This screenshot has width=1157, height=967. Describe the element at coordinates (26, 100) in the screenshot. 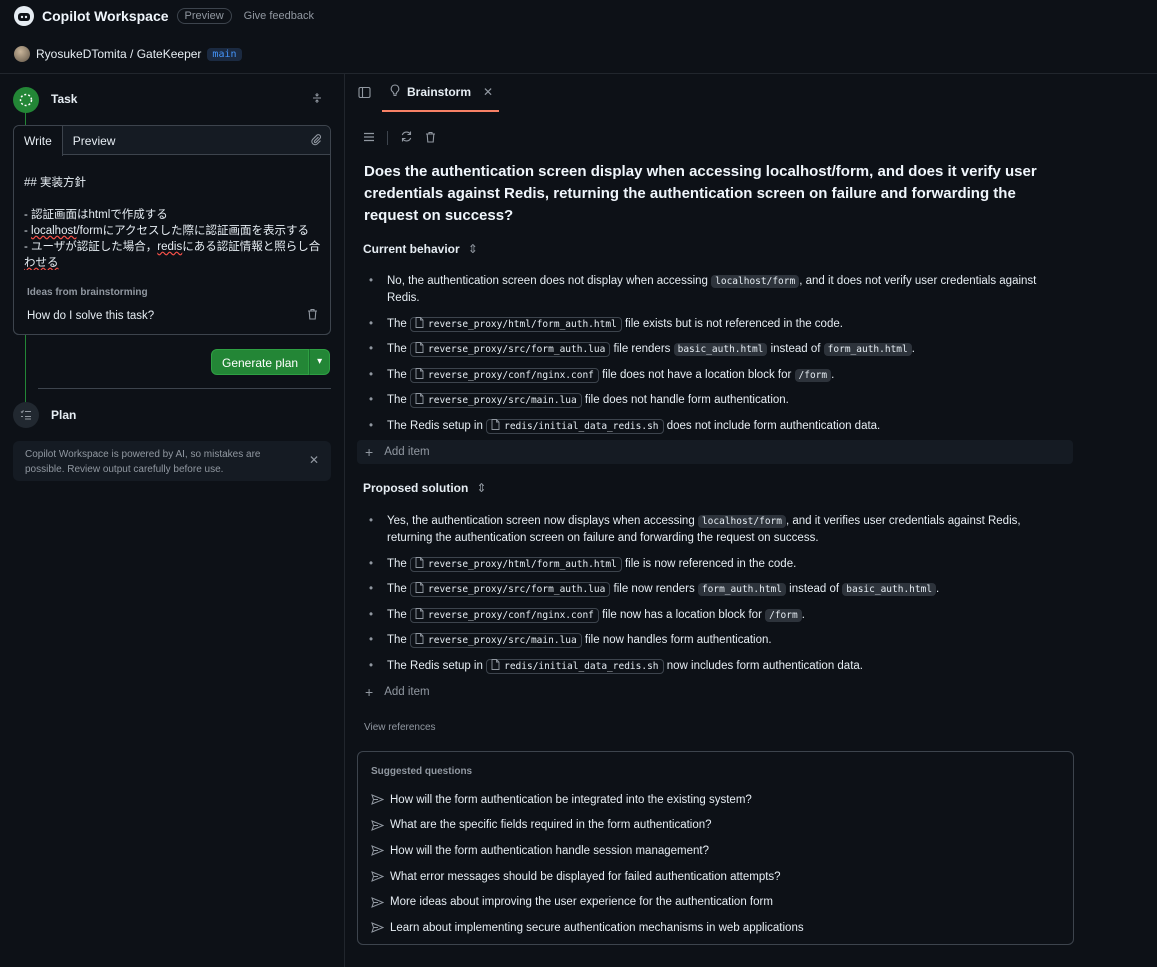

I see `task-status-icon` at that location.